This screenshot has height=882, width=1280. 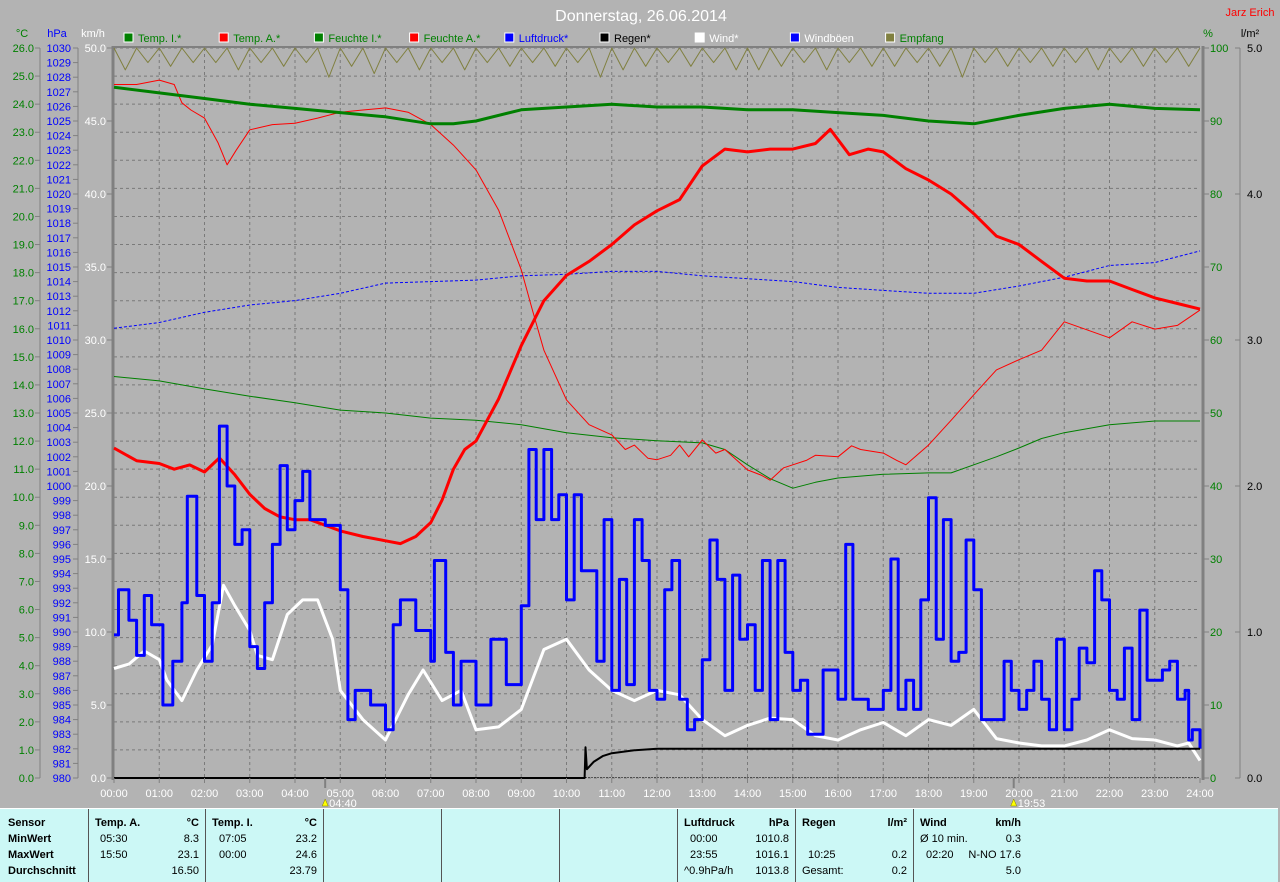 I want to click on luftdruck-r3-label: ^0.9hPa/h, so click(x=709, y=871).